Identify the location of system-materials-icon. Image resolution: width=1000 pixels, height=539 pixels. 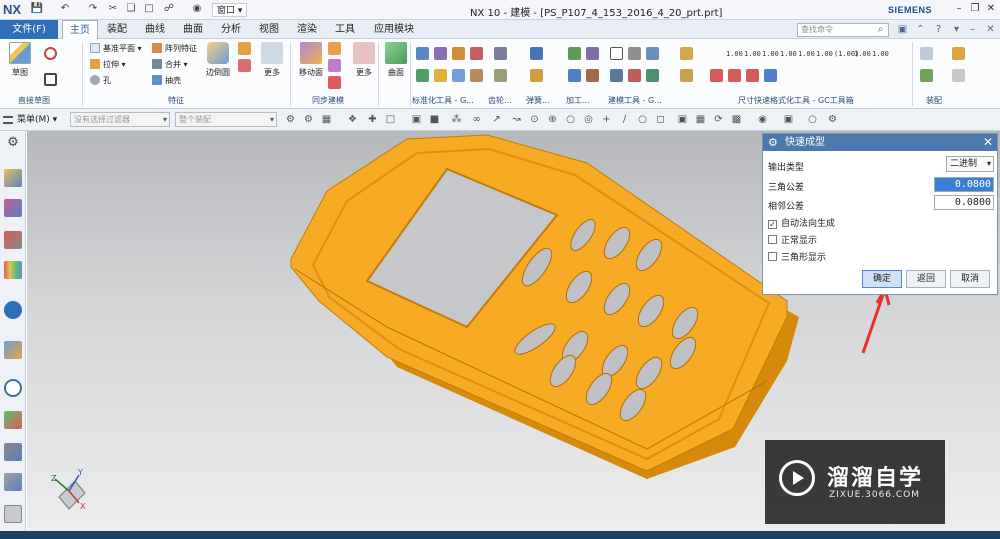
(13, 420).